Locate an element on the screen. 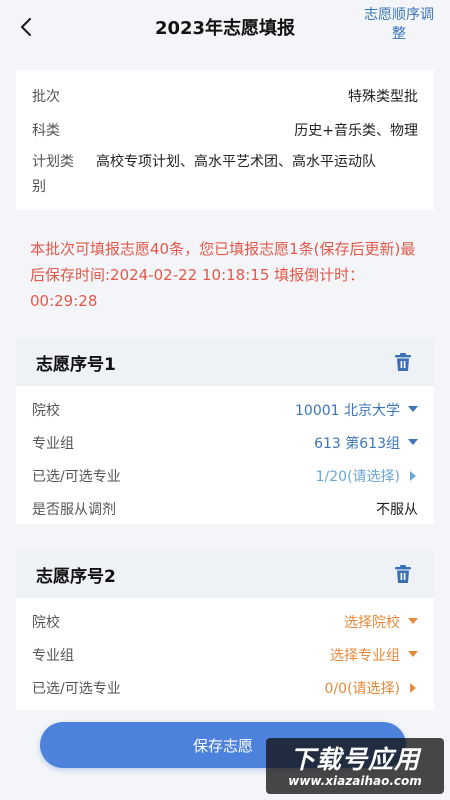 The image size is (450, 800). batch-value: 特殊类型批 is located at coordinates (383, 97).